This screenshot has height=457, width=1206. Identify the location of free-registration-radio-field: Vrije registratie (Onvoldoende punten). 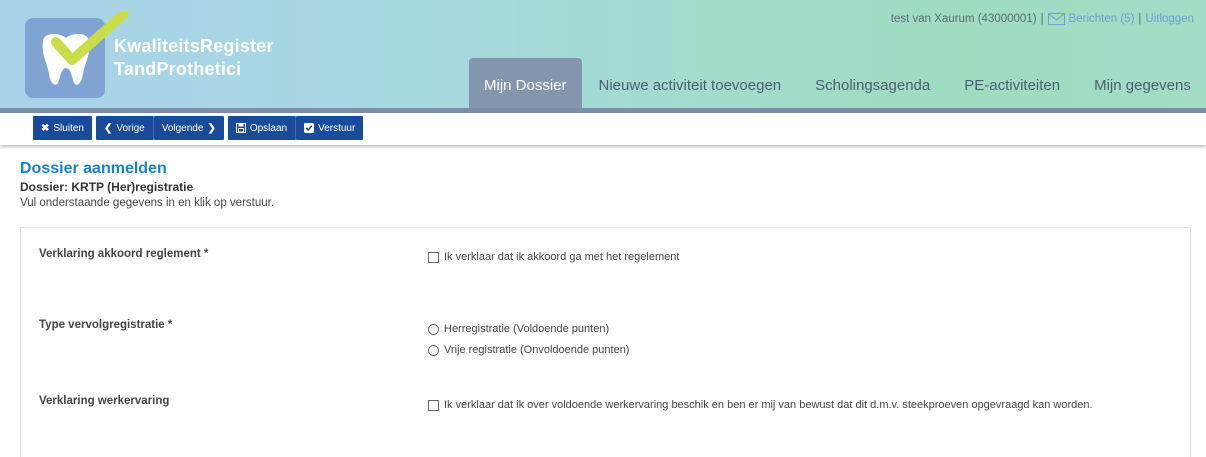
(528, 350).